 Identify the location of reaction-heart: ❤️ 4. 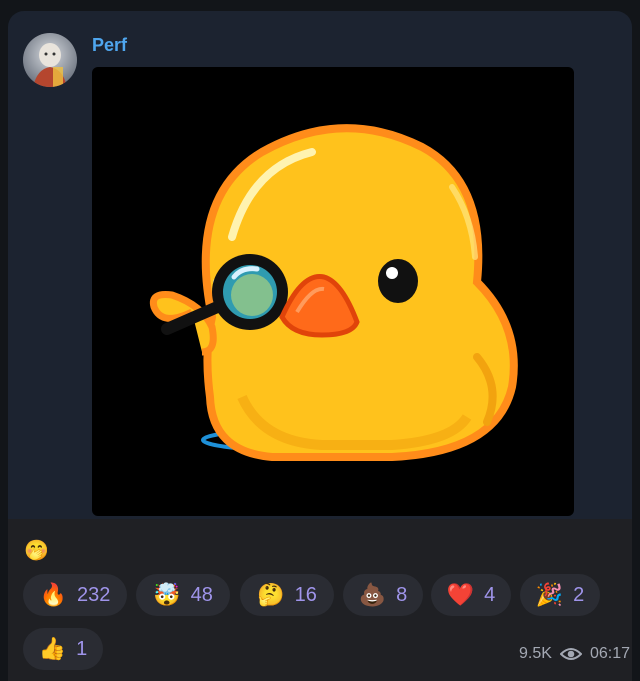
(471, 595).